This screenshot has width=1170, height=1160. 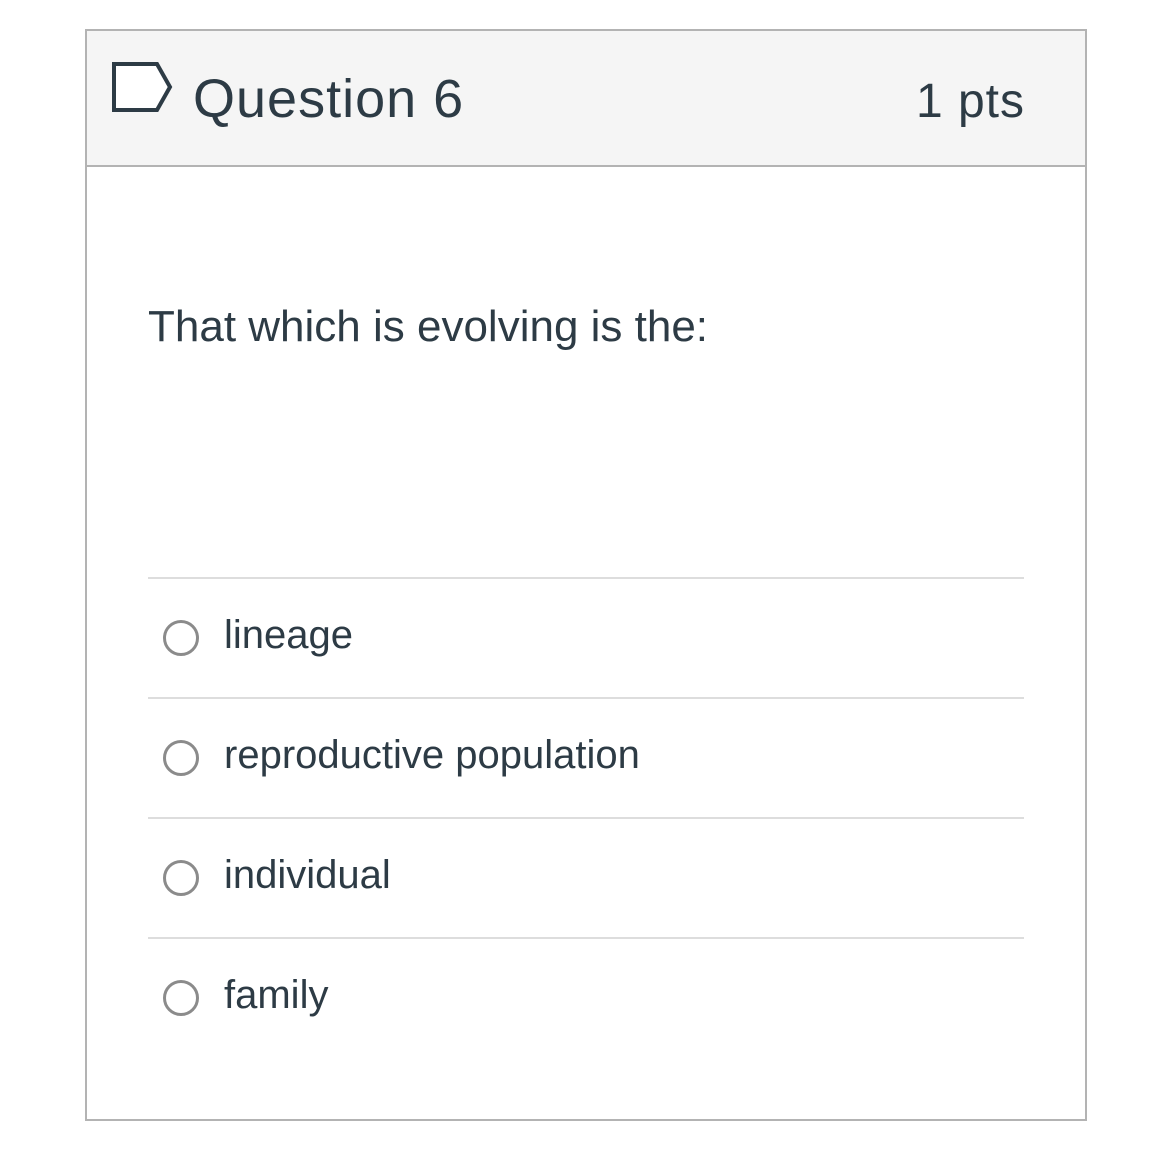 I want to click on question-text: That which is evolving is the:, so click(x=428, y=326).